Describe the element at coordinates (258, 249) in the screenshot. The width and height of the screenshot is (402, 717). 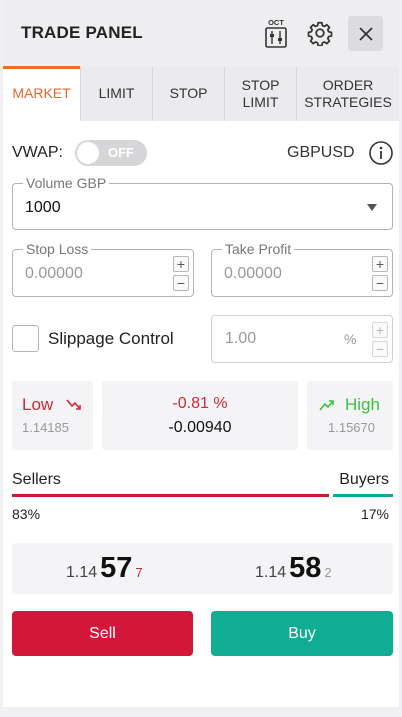
I see `take-profit-legend: Take Profit` at that location.